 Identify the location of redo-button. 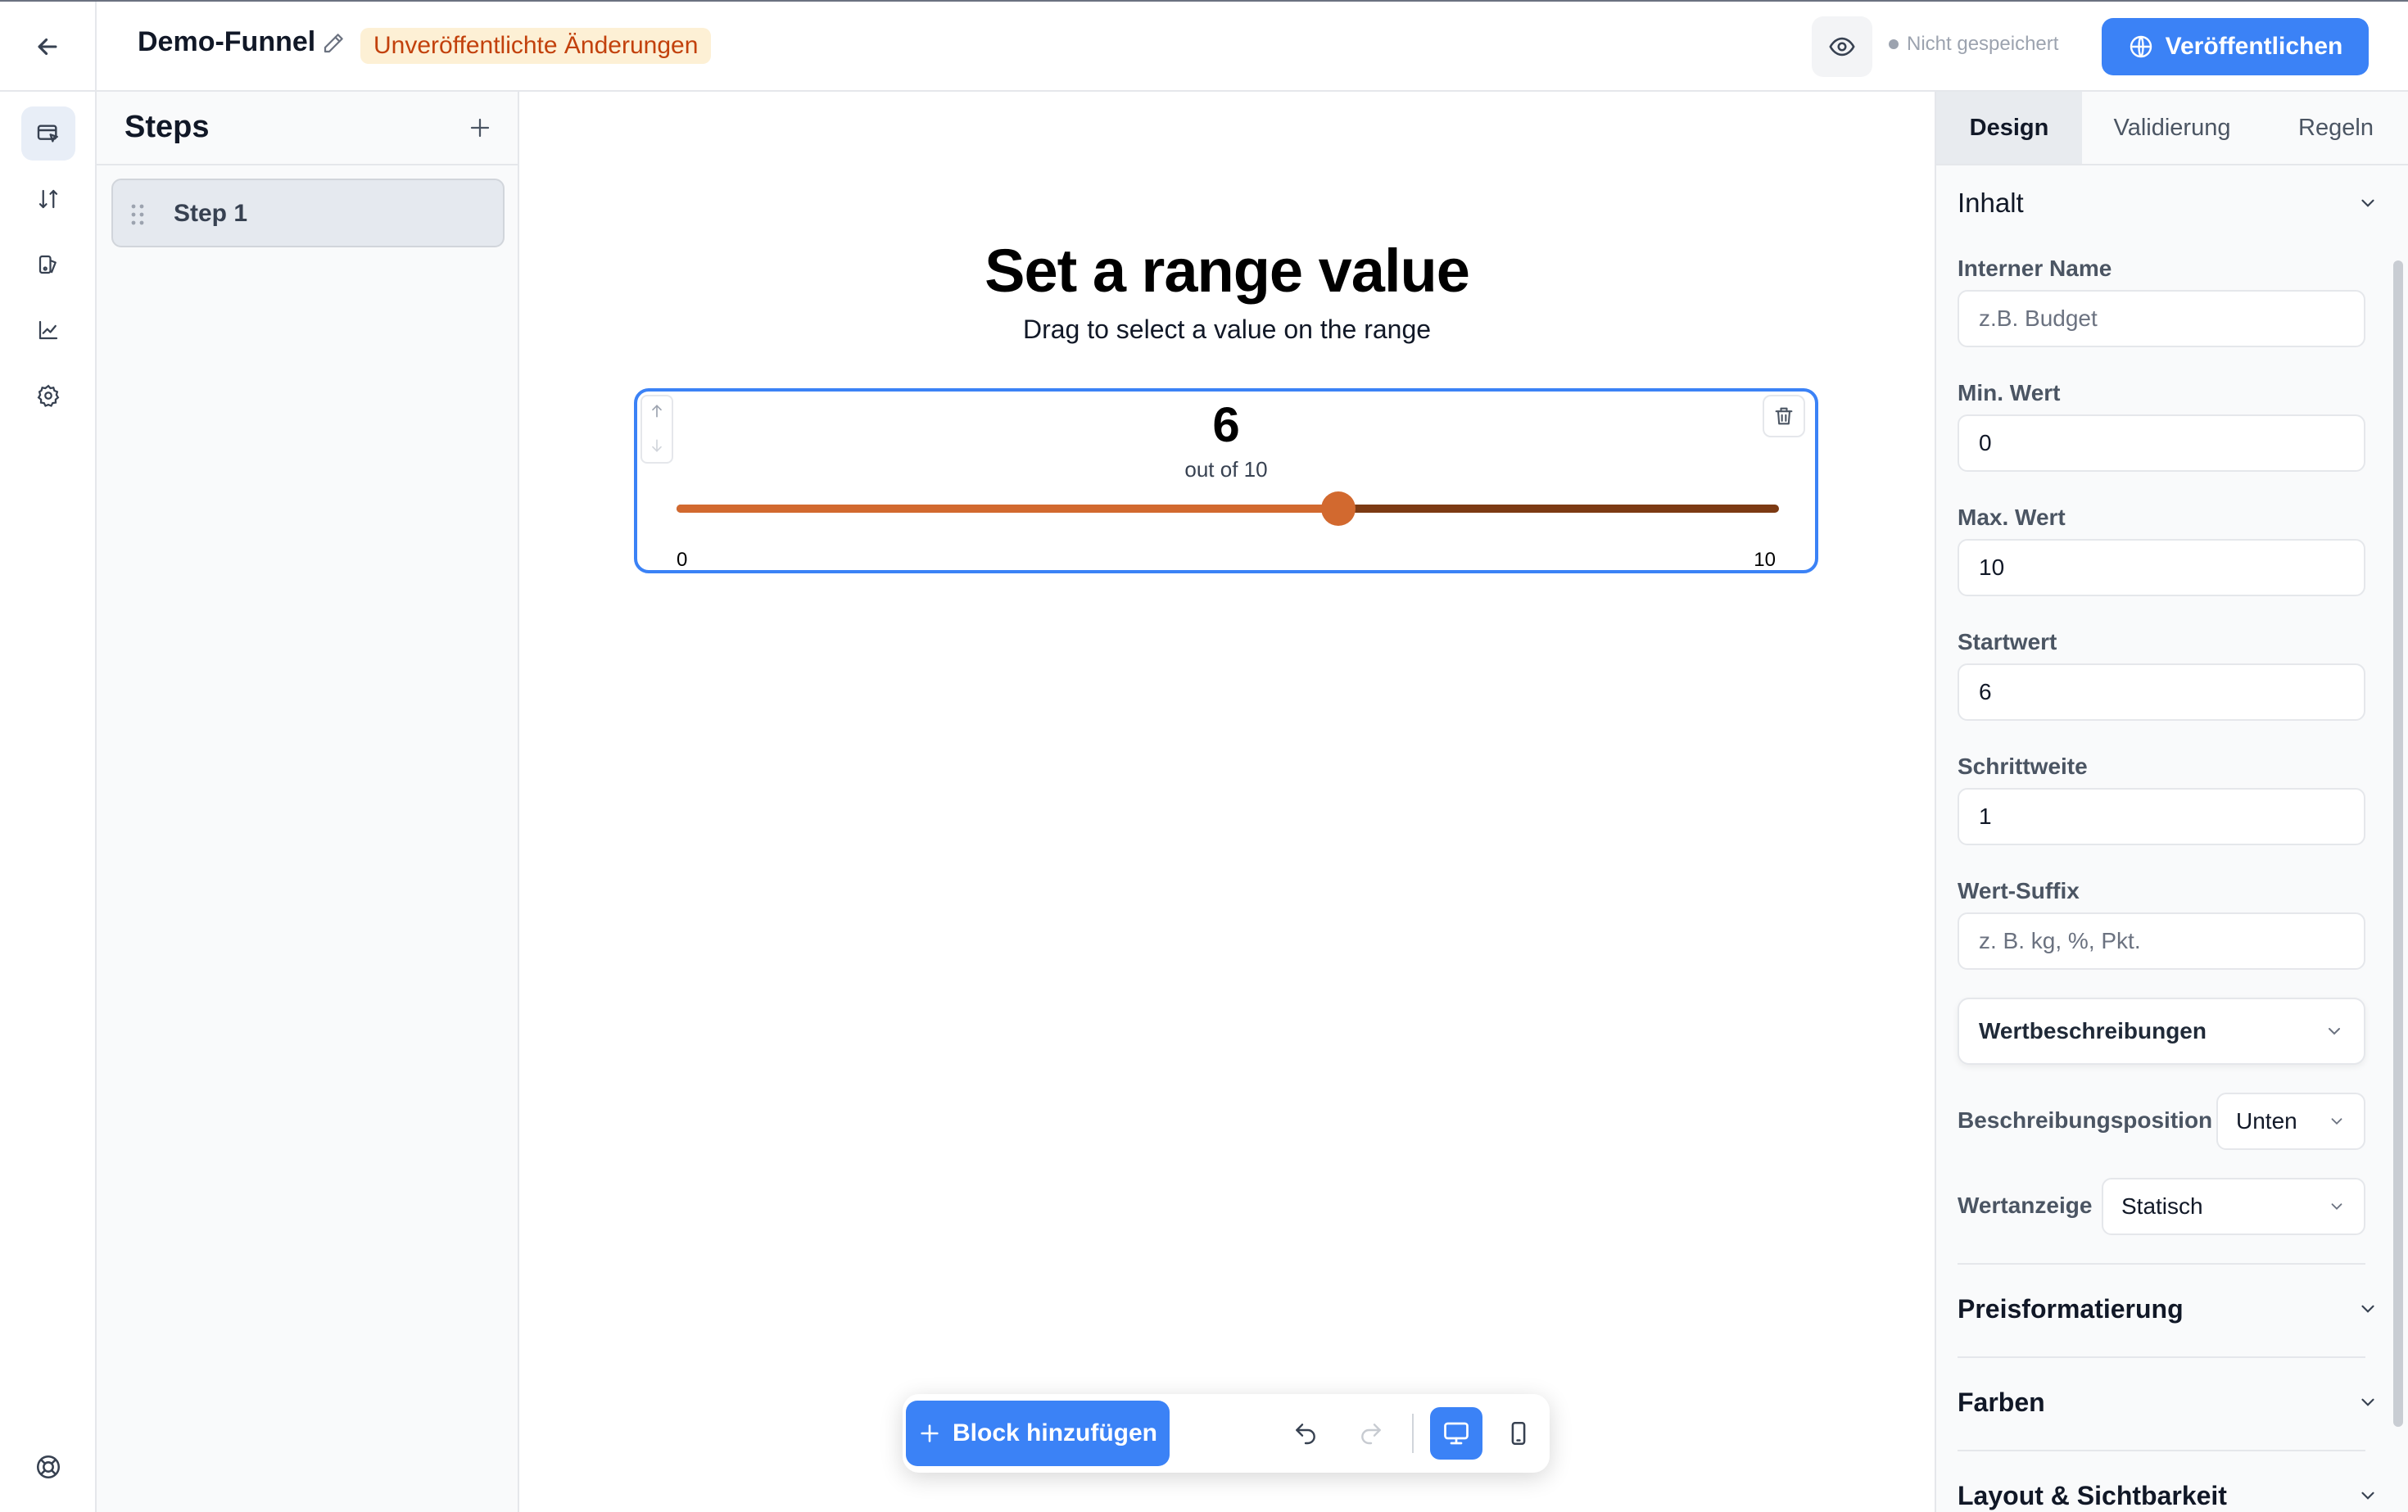
(1371, 1433).